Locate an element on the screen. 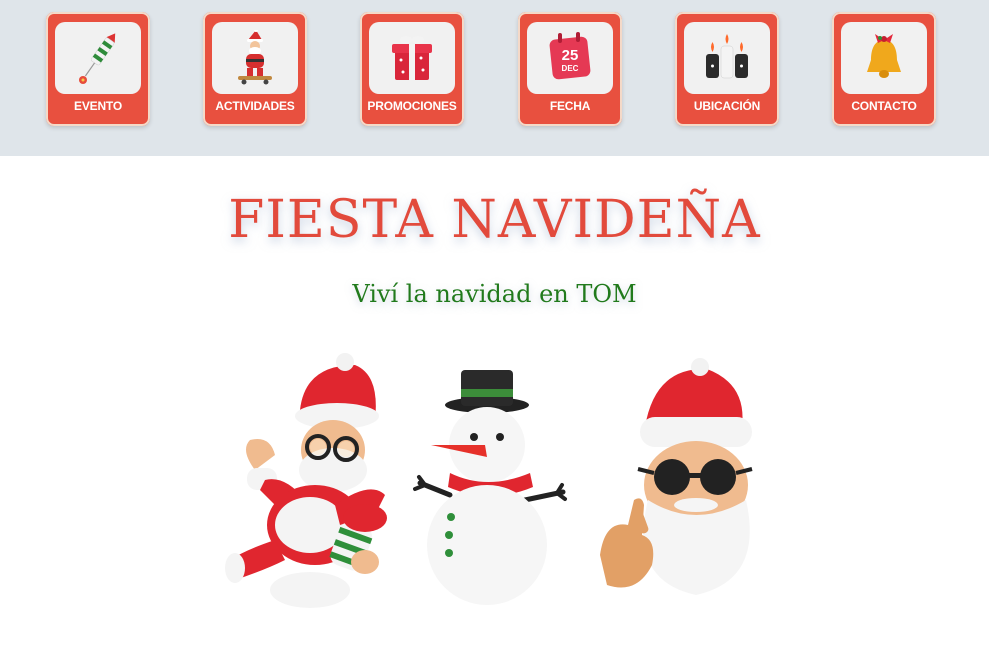 The image size is (989, 647). firework-rocket-icon is located at coordinates (97, 58).